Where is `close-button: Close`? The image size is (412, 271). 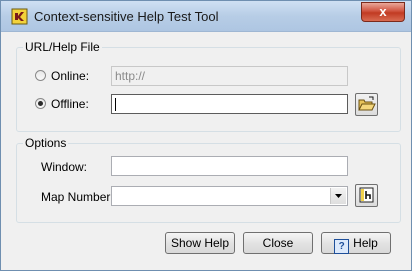 close-button: Close is located at coordinates (278, 243).